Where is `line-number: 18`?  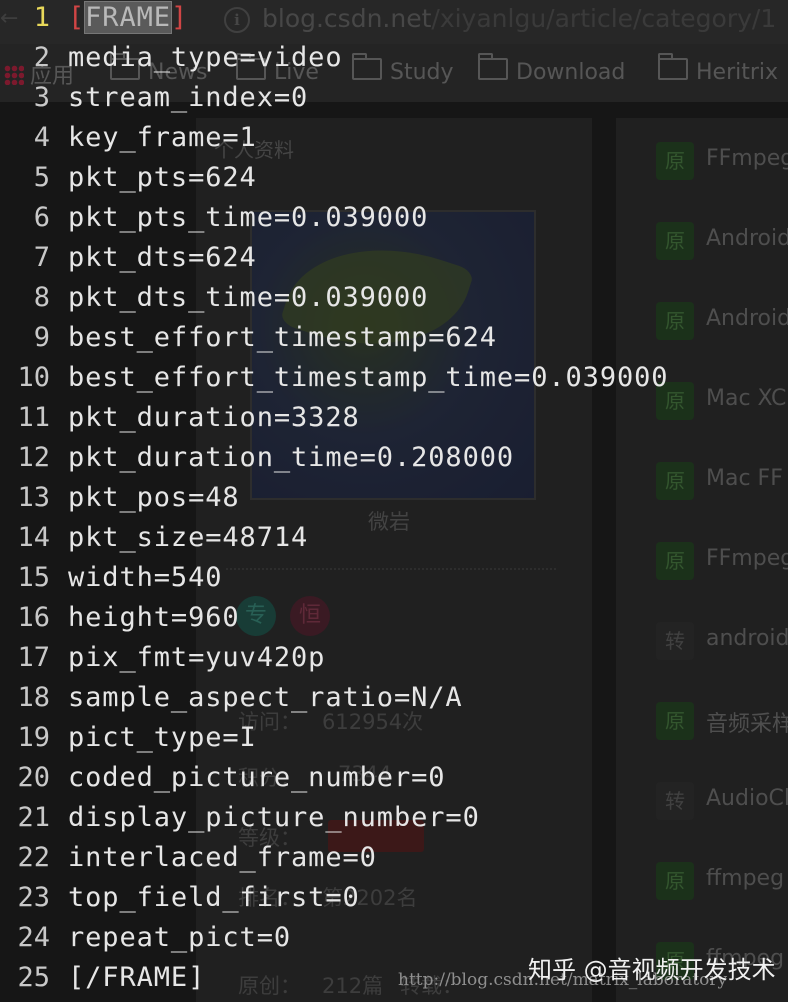
line-number: 18 is located at coordinates (33, 697).